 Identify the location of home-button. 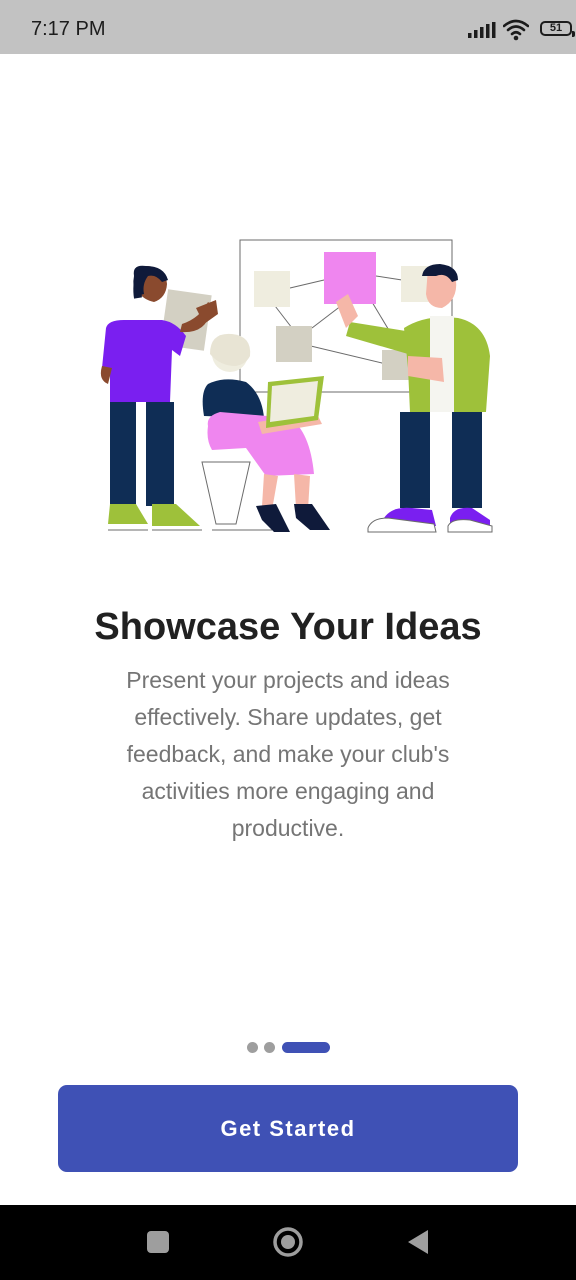
(288, 1242).